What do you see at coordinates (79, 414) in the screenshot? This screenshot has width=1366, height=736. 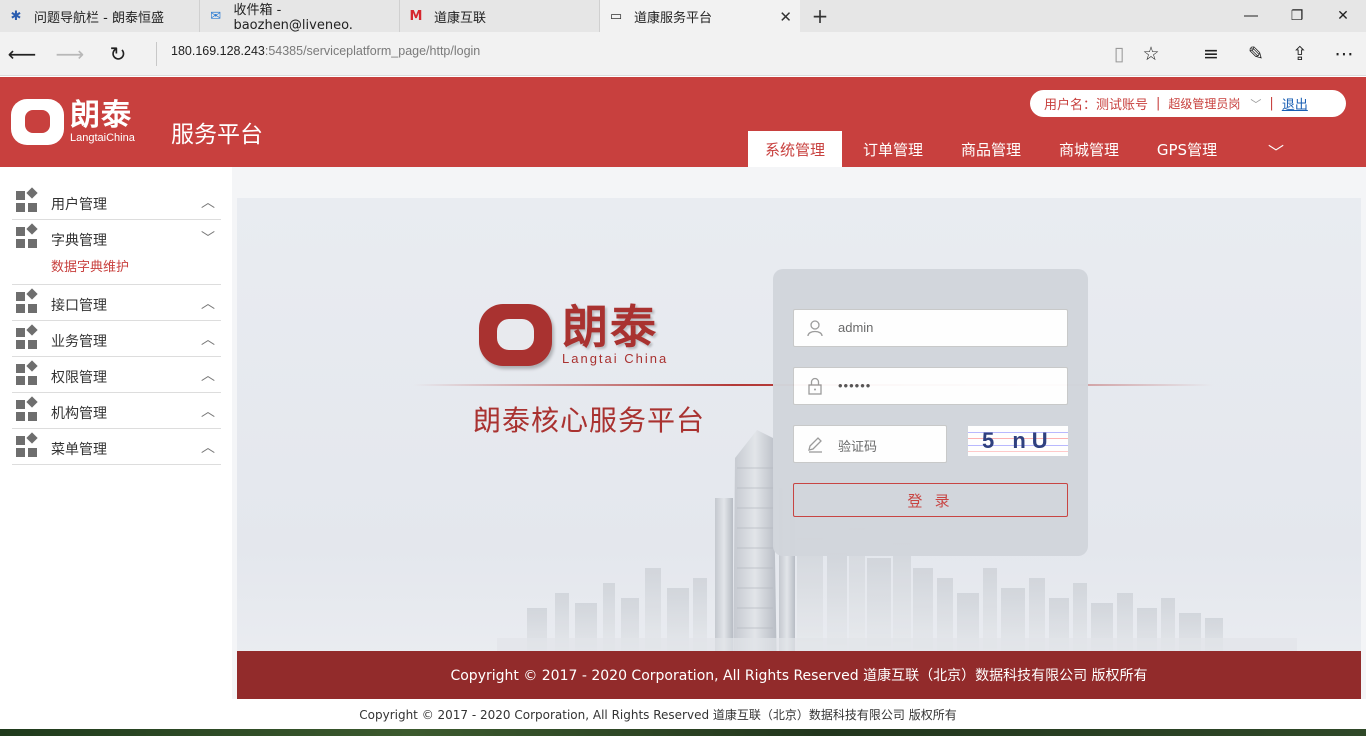 I see `sidebar-item-label: 机构管理` at bounding box center [79, 414].